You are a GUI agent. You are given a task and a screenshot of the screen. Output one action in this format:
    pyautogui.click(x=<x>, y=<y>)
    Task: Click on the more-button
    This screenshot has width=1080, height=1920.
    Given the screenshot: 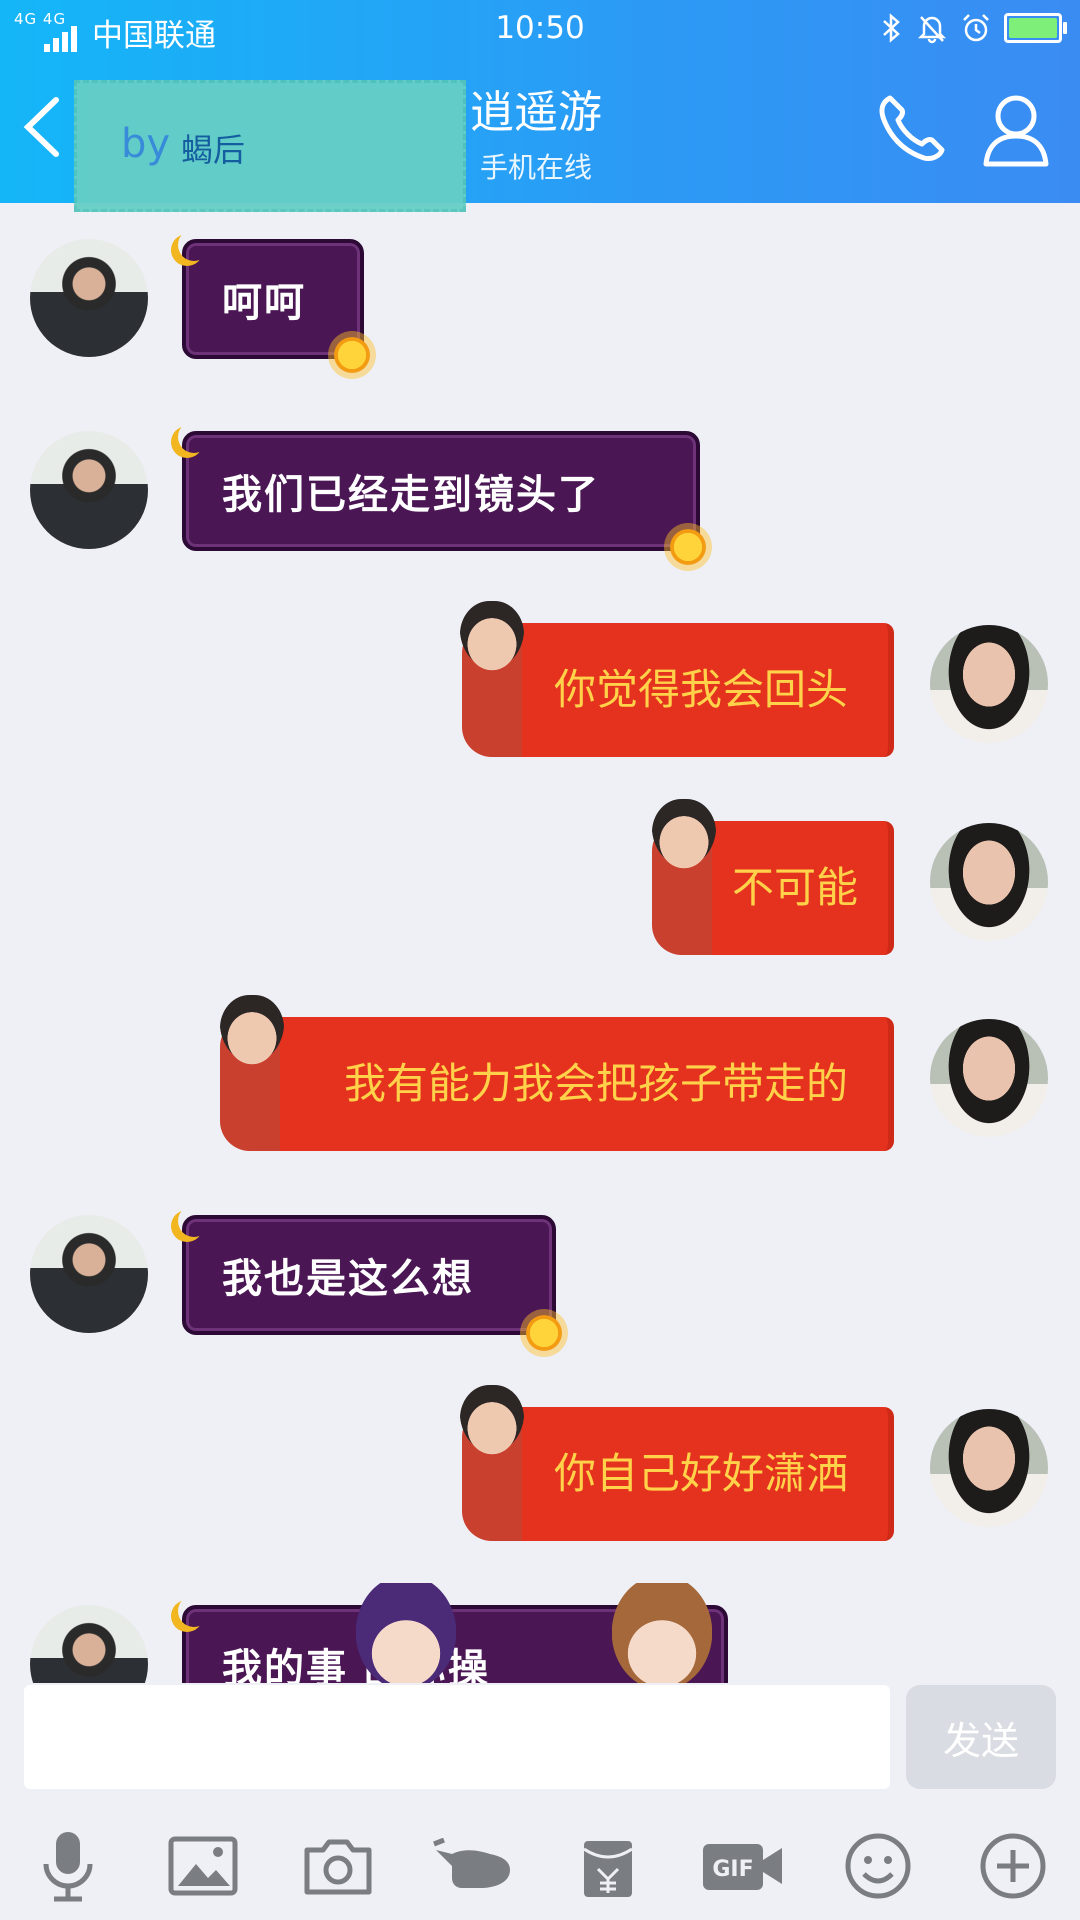 What is the action you would take?
    pyautogui.click(x=1013, y=1866)
    